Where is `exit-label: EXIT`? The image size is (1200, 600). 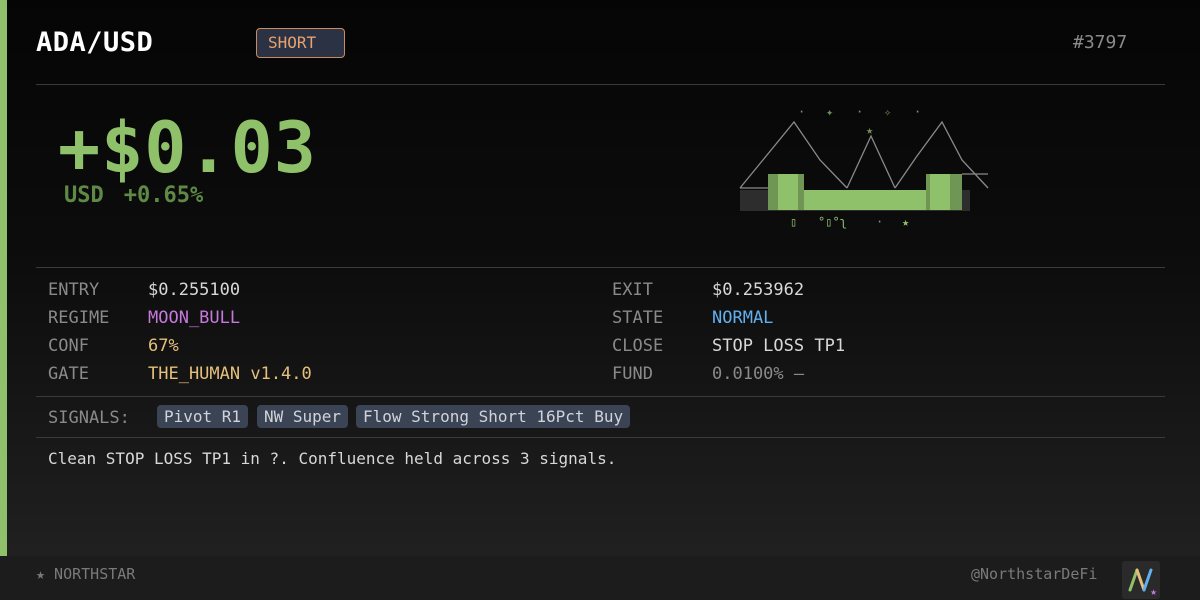 exit-label: EXIT is located at coordinates (632, 290).